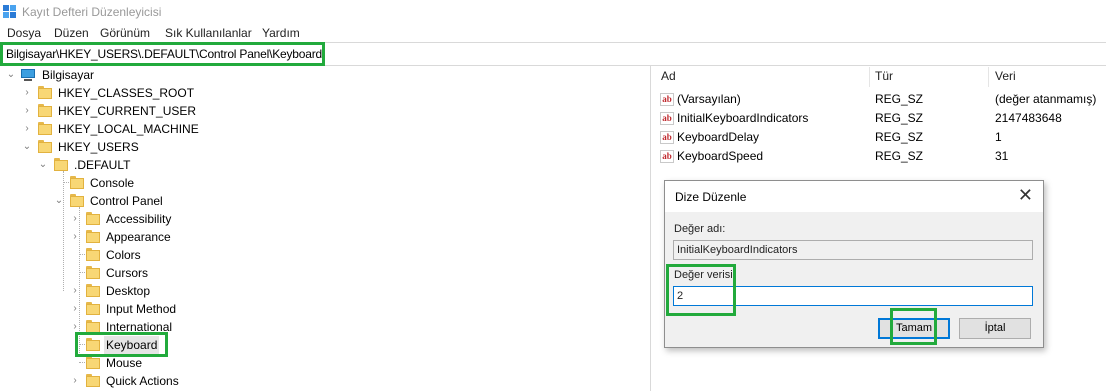  What do you see at coordinates (150, 75) in the screenshot?
I see `tree-node-computer: ⌄ Bilgisayar` at bounding box center [150, 75].